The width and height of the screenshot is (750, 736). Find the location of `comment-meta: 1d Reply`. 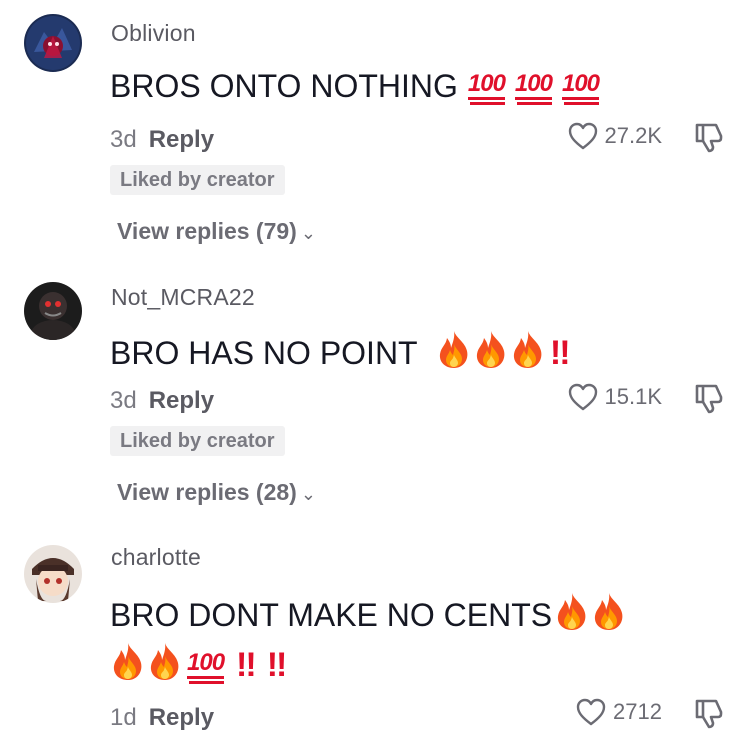

comment-meta: 1d Reply is located at coordinates (162, 718).